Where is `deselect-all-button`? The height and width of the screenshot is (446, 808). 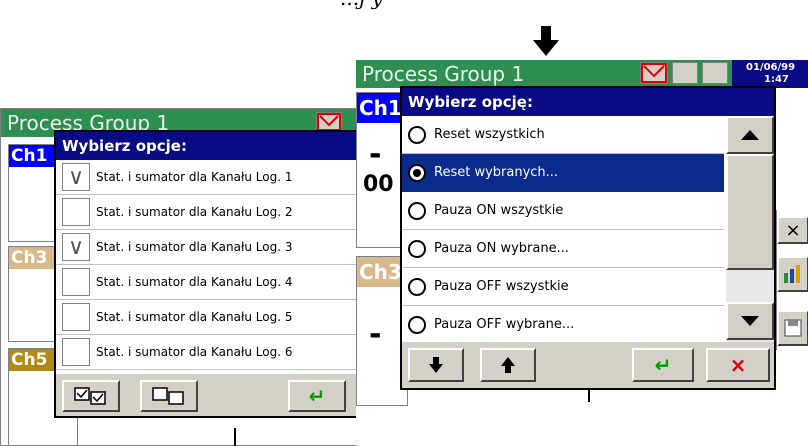 deselect-all-button is located at coordinates (169, 396).